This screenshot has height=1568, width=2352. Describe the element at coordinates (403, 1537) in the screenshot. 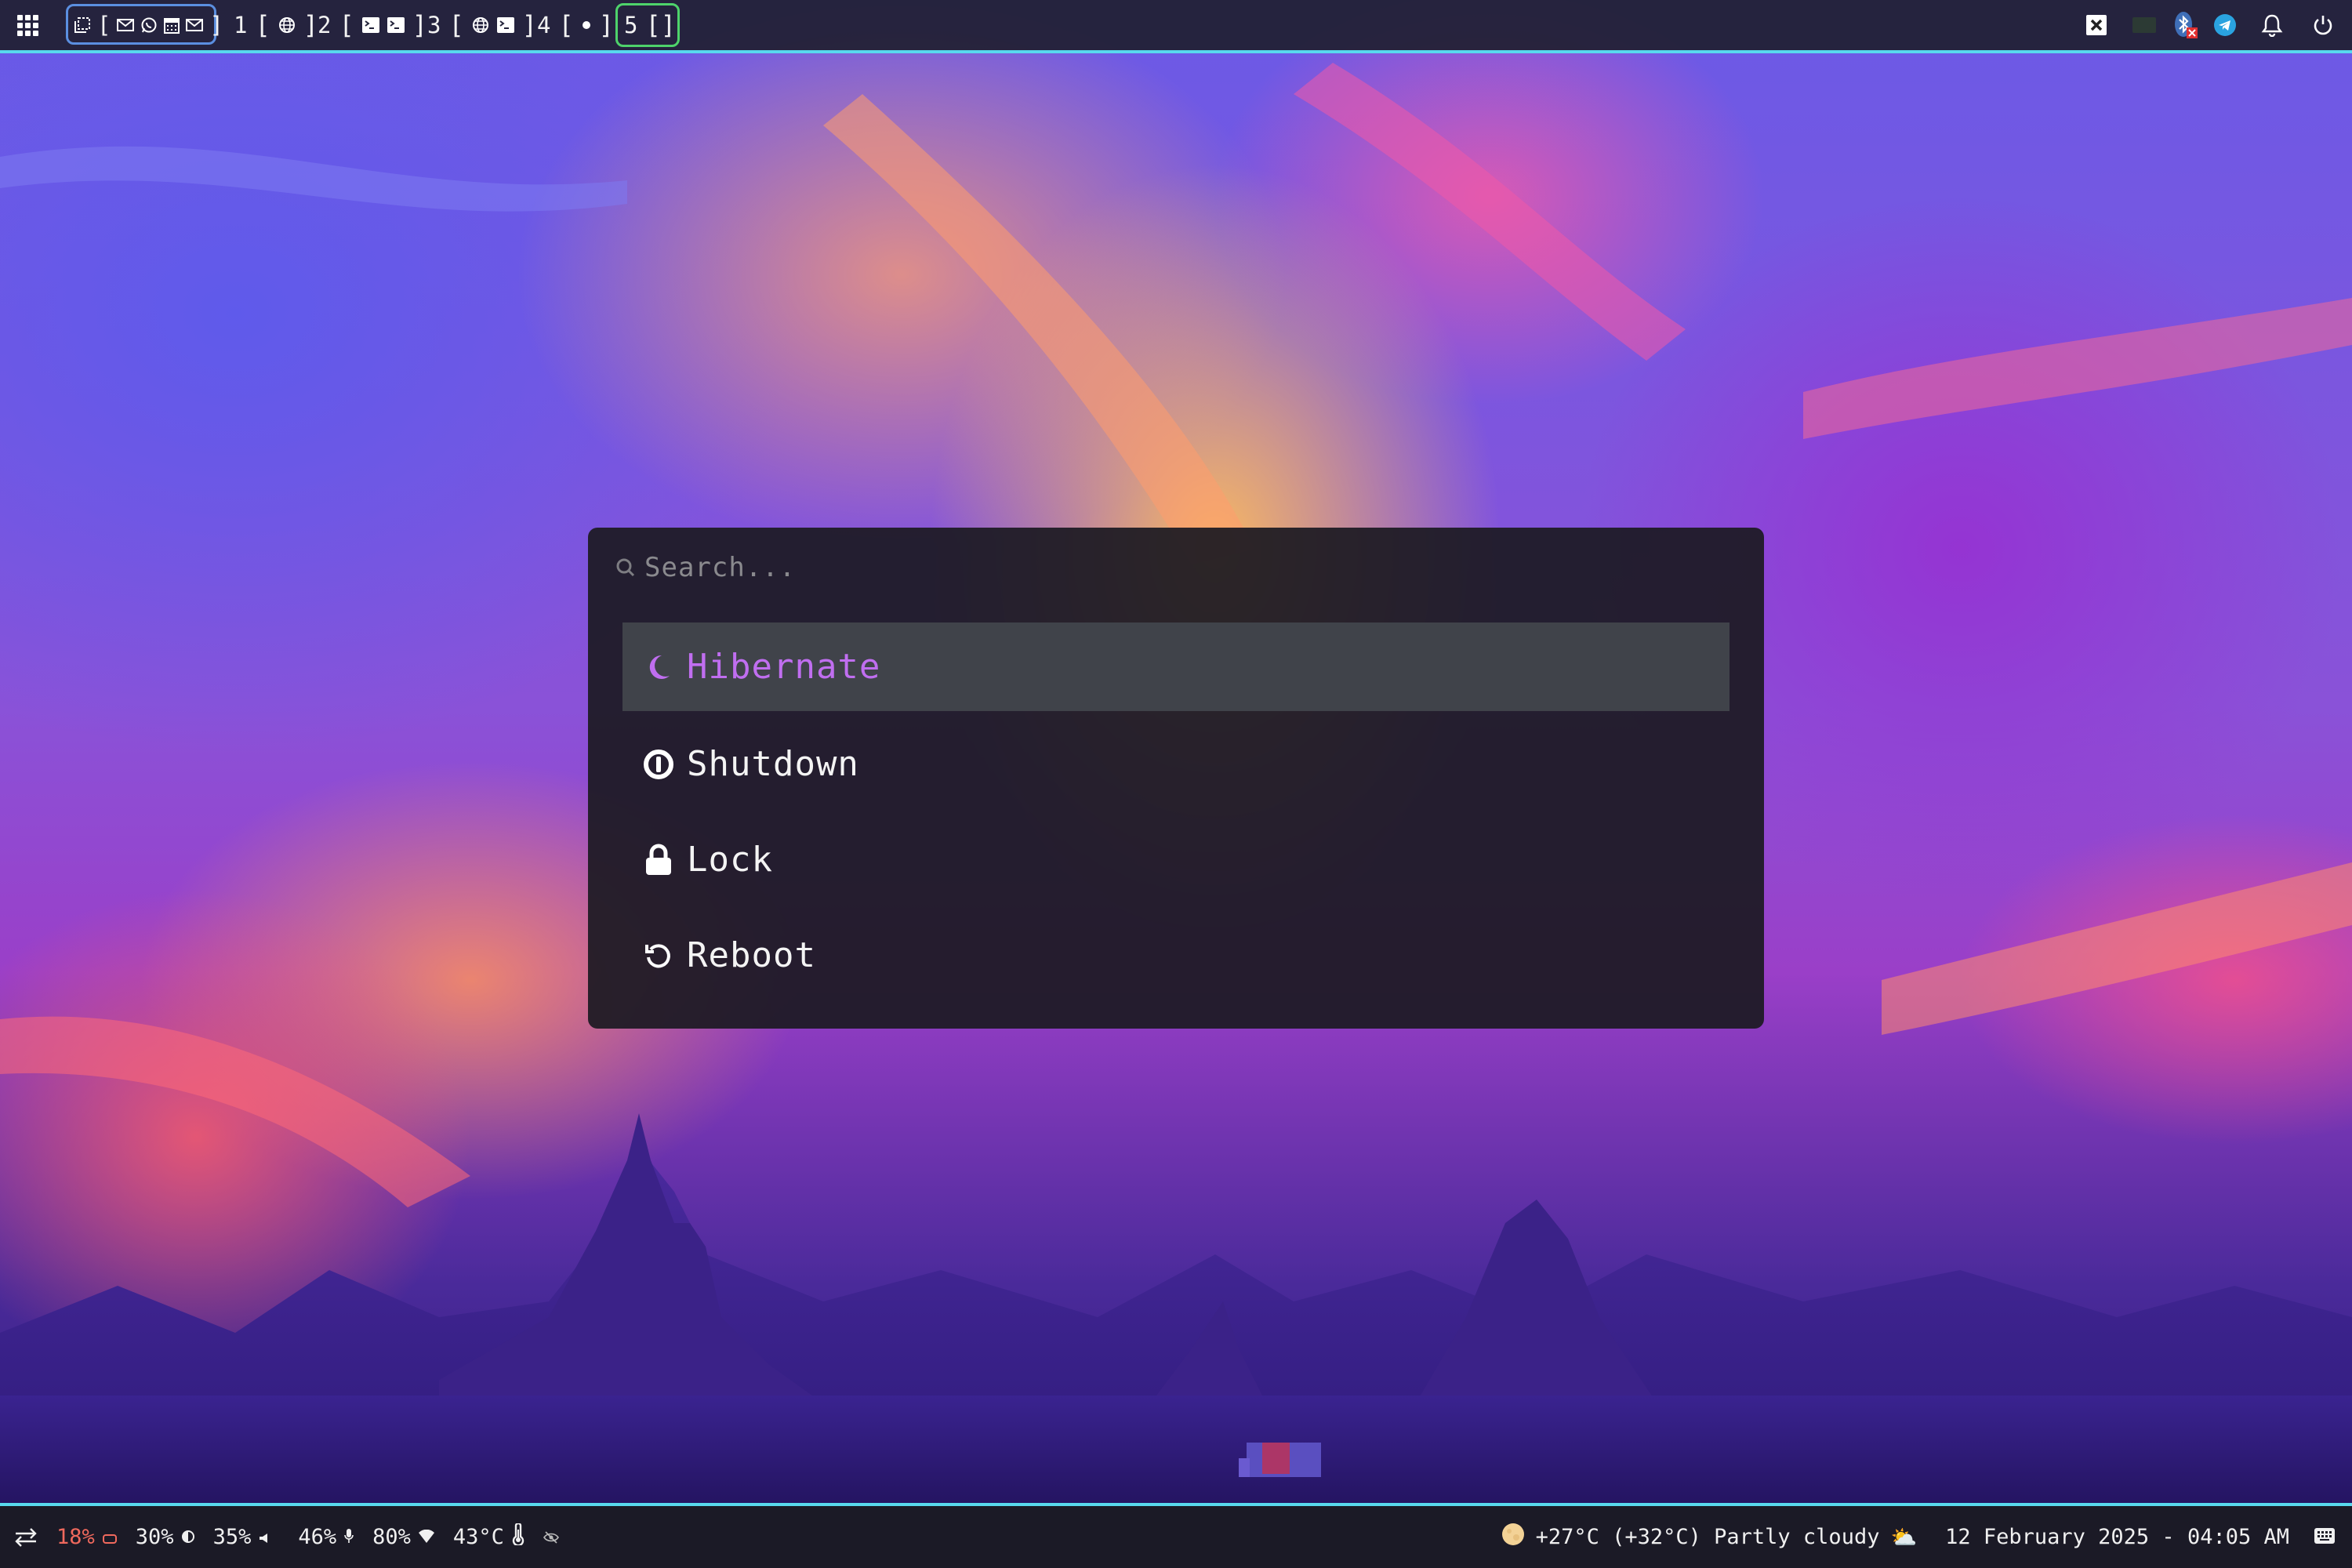

I see `wifi-status: 80%` at that location.